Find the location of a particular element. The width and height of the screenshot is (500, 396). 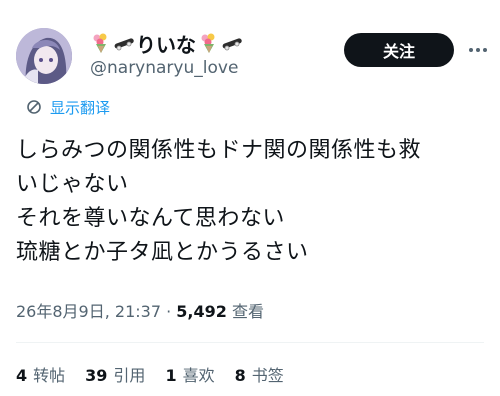

translate-icon is located at coordinates (34, 107).